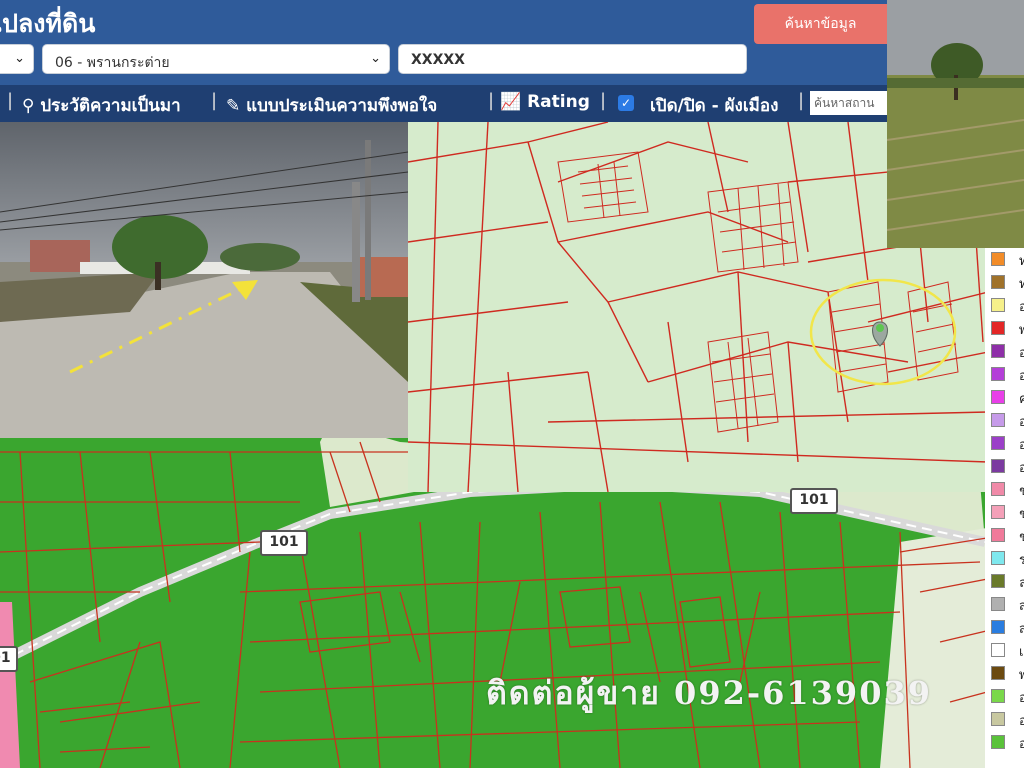 Image resolution: width=1024 pixels, height=768 pixels. What do you see at coordinates (1007, 559) in the screenshot?
I see `legend-item: ร` at bounding box center [1007, 559].